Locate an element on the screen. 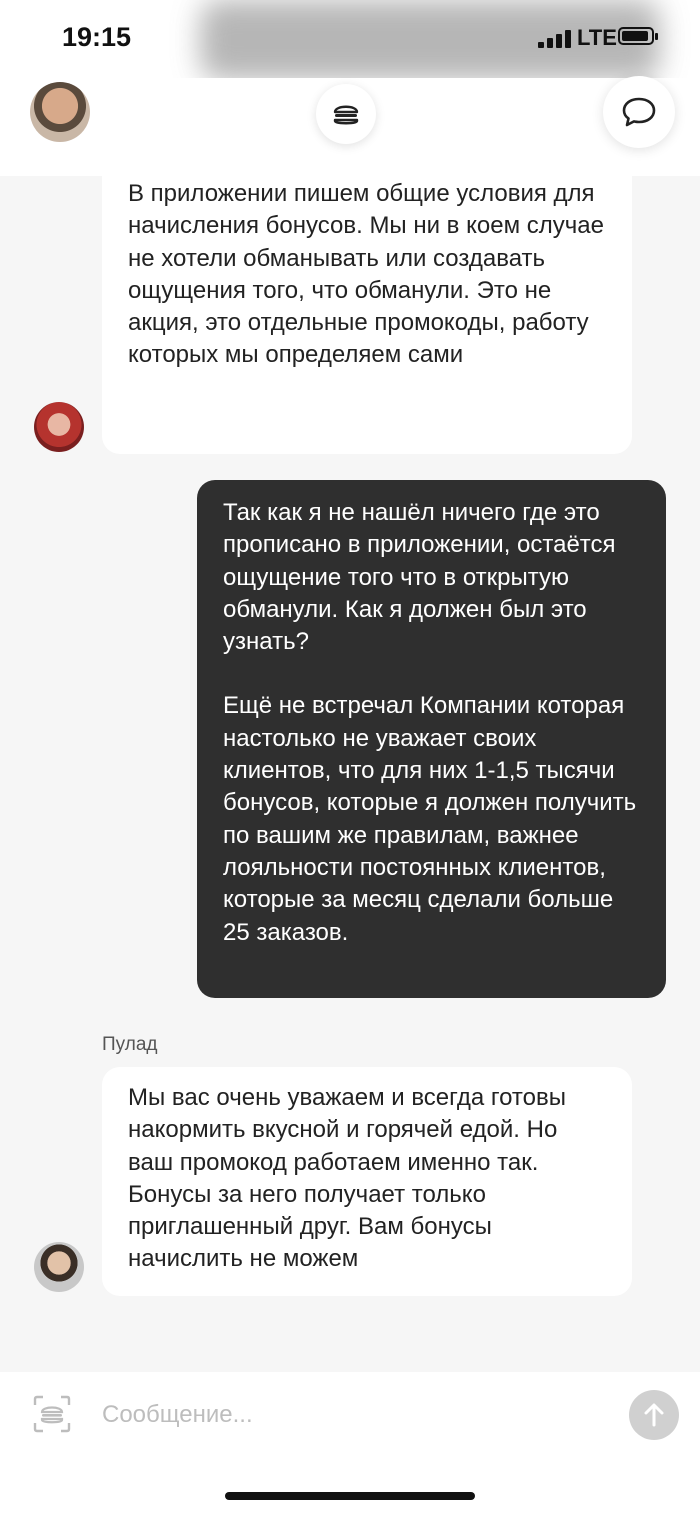 This screenshot has height=1514, width=700. chat-header is located at coordinates (350, 126).